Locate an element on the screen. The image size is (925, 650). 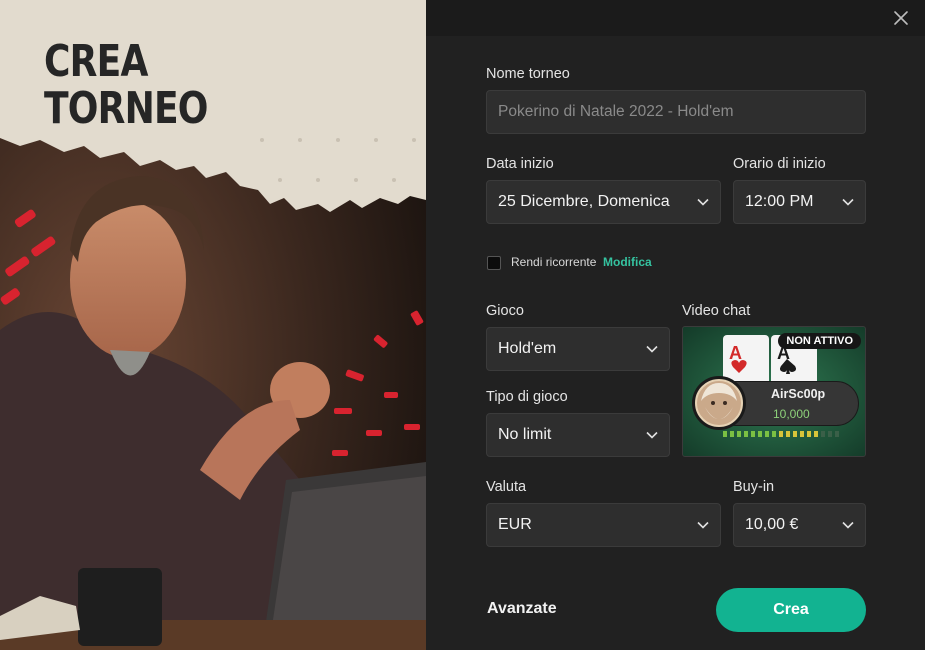
recurring-checkbox is located at coordinates (494, 263).